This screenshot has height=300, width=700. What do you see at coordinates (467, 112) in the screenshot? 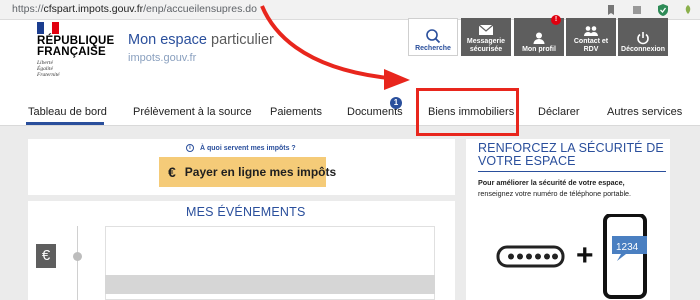
I see `annotation-highlight-box` at bounding box center [467, 112].